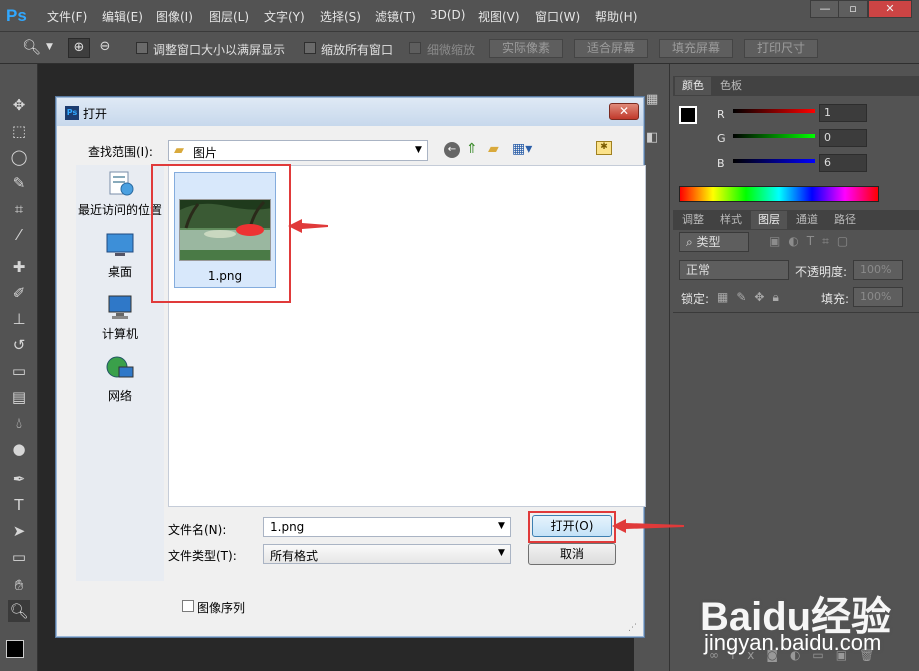  What do you see at coordinates (19, 209) in the screenshot?
I see `crop-tool-icon: ⌗` at bounding box center [19, 209].